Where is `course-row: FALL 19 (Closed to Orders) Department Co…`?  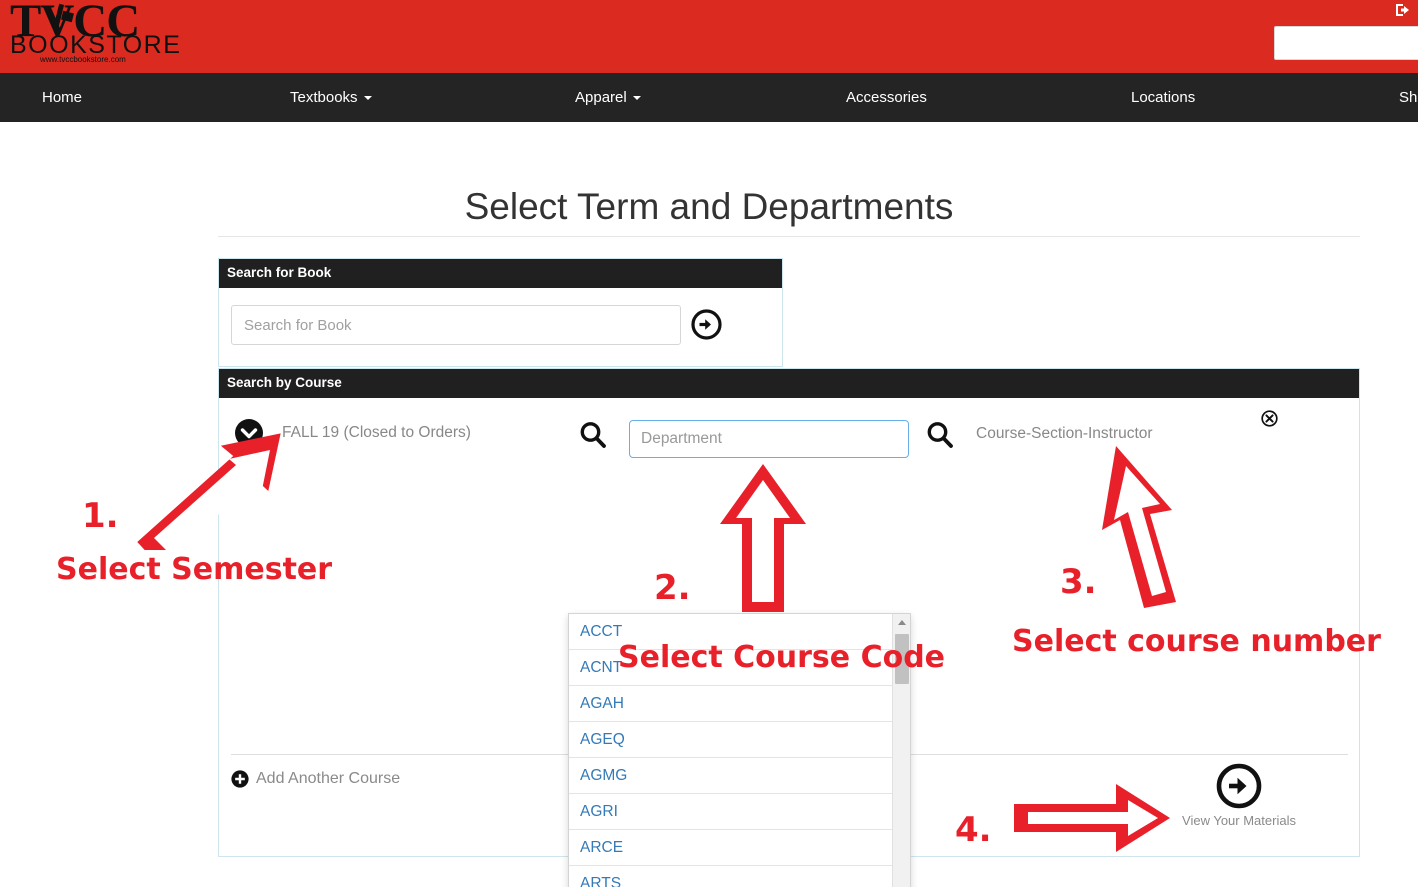
course-row: FALL 19 (Closed to Orders) Department Co… is located at coordinates (789, 428).